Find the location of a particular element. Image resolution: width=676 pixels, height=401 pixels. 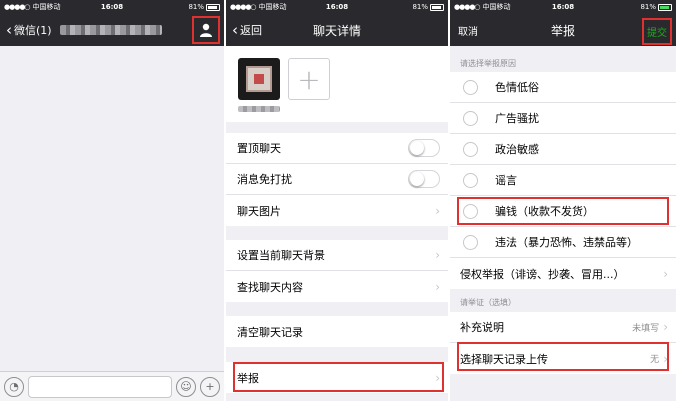

mute-toggle is located at coordinates (424, 179).